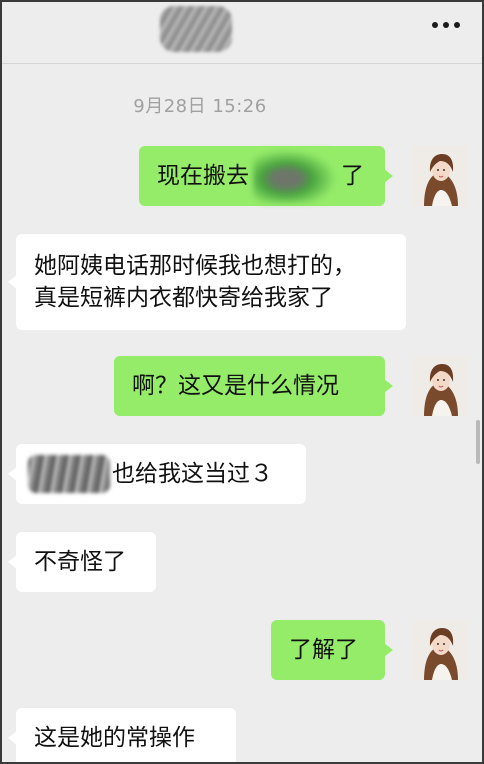 The width and height of the screenshot is (484, 764). What do you see at coordinates (69, 474) in the screenshot?
I see `redacted-name-blur` at bounding box center [69, 474].